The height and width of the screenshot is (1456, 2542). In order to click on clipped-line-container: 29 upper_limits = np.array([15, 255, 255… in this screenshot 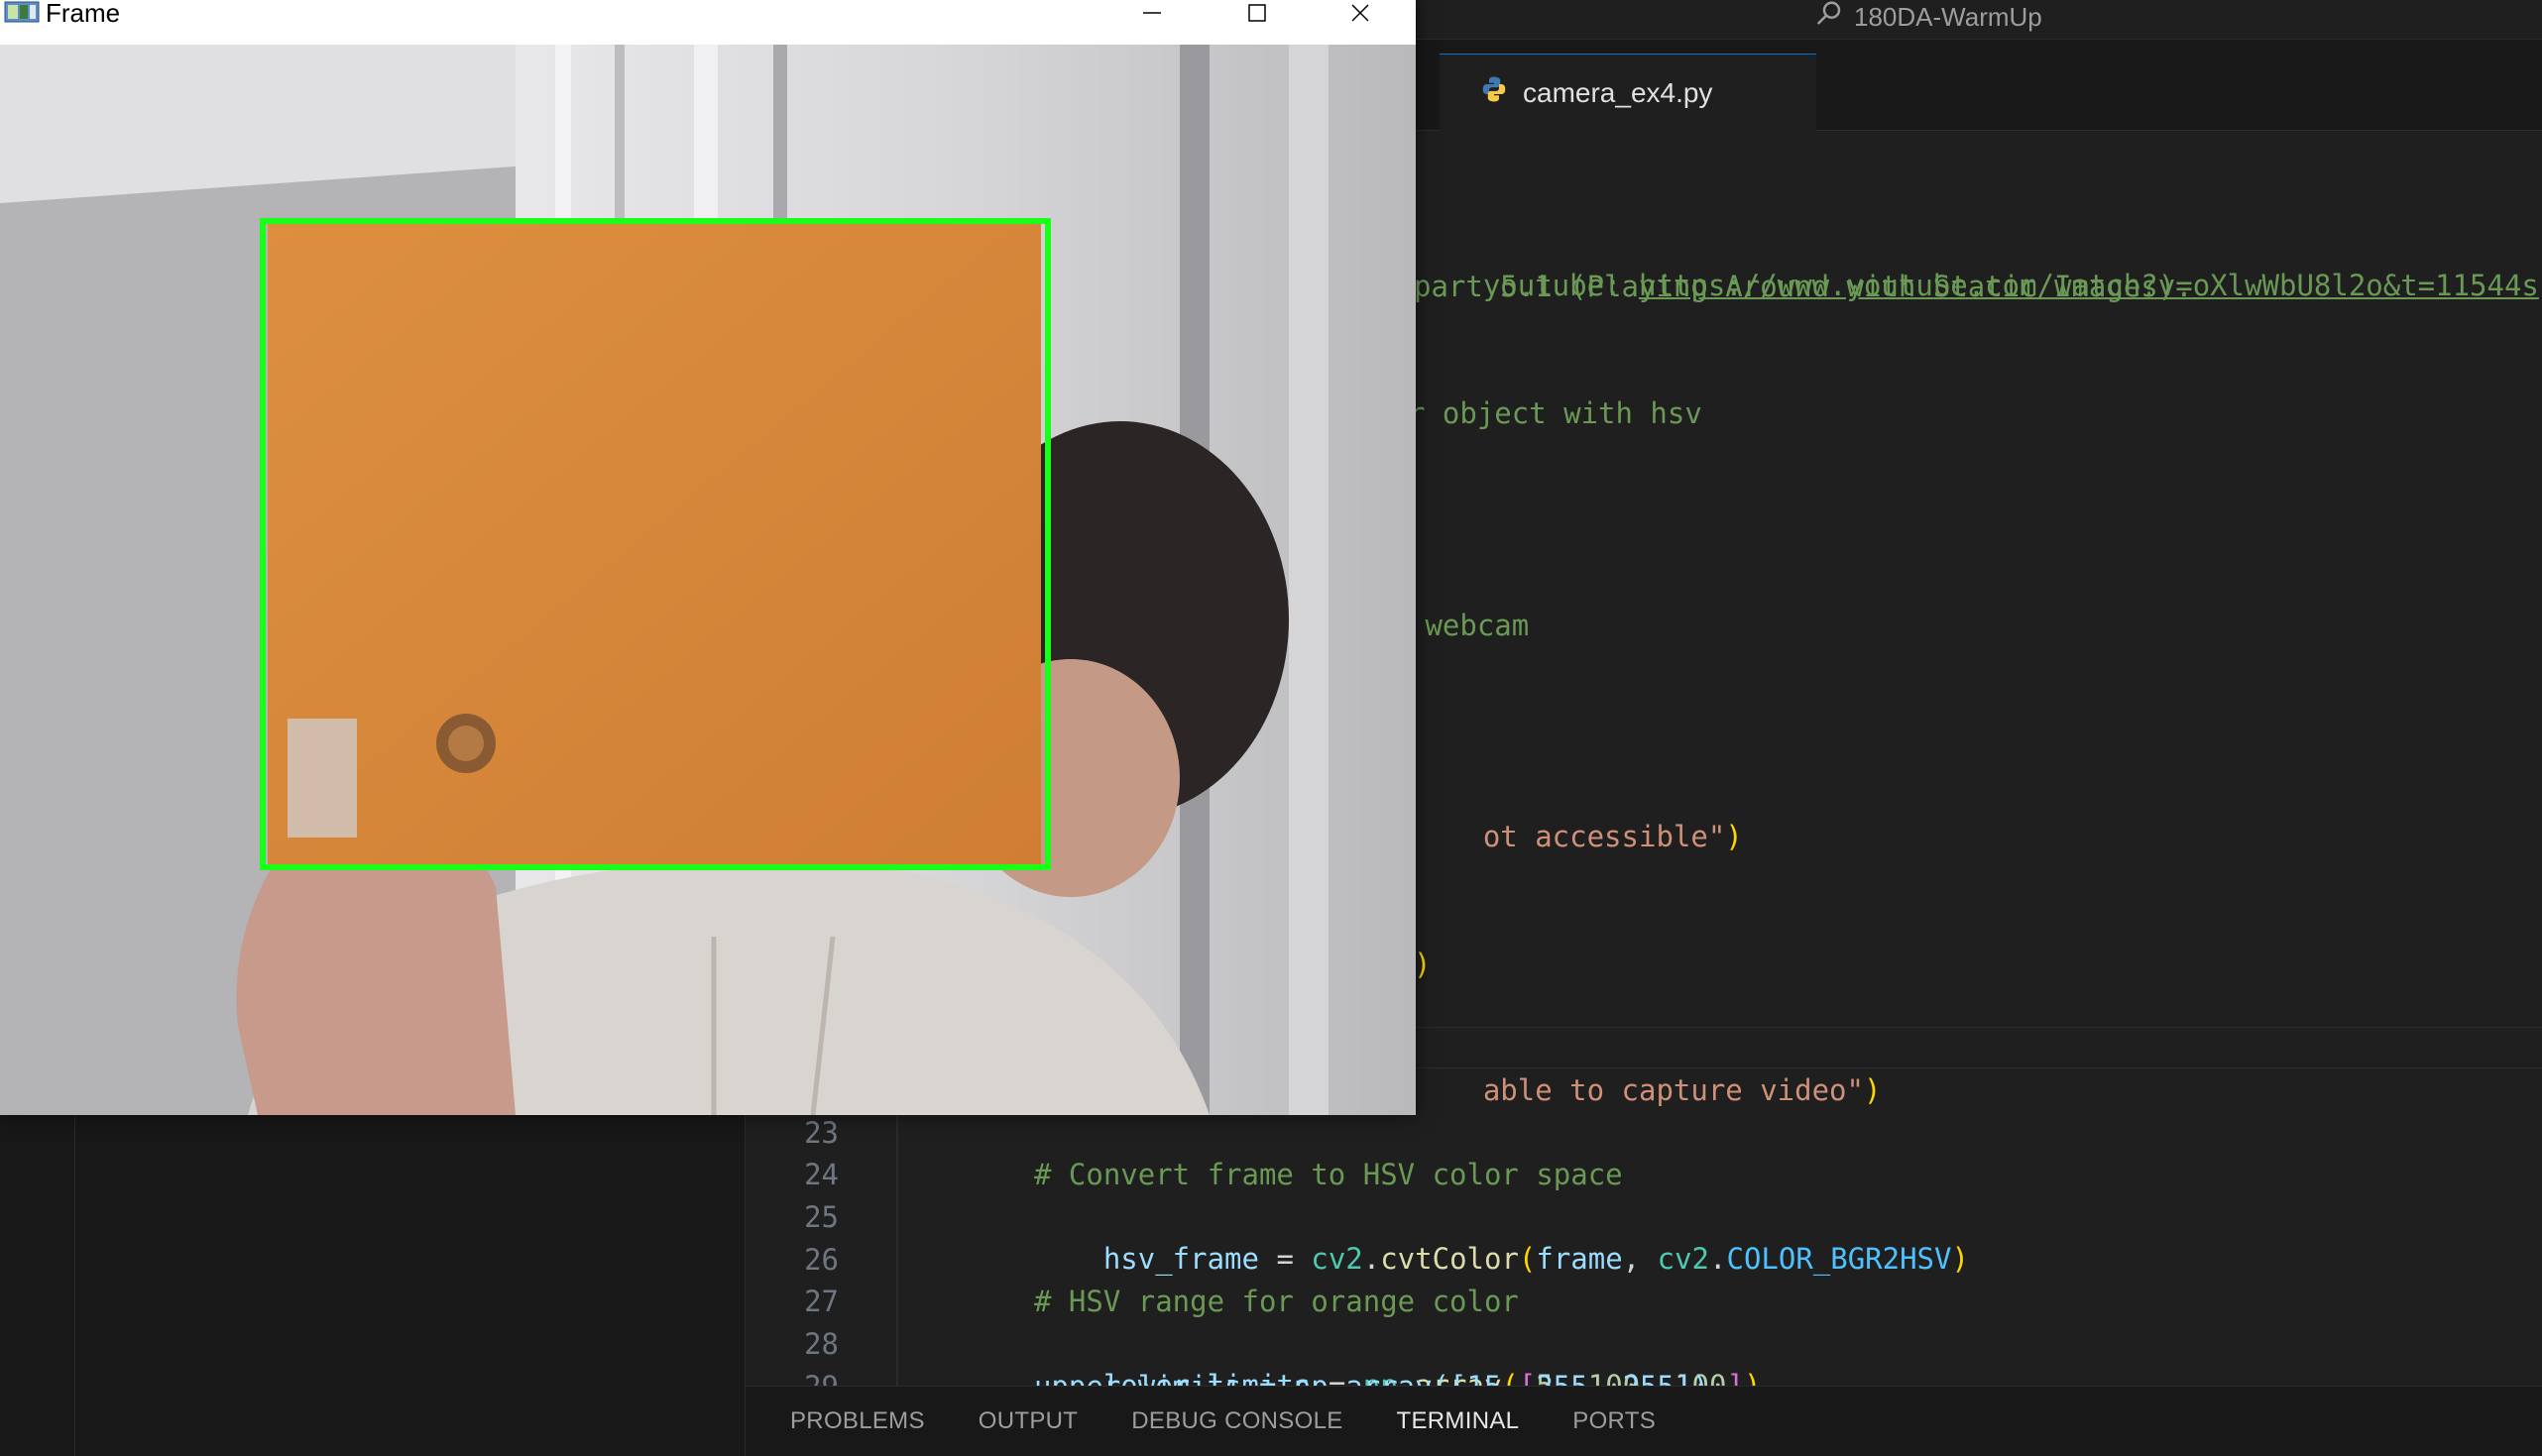, I will do `click(1644, 1376)`.